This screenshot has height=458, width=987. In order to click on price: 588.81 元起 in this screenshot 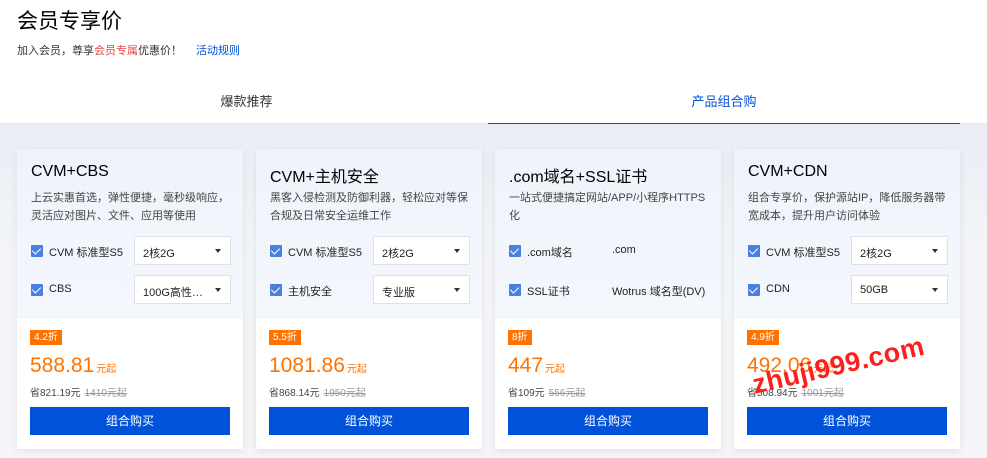, I will do `click(73, 366)`.